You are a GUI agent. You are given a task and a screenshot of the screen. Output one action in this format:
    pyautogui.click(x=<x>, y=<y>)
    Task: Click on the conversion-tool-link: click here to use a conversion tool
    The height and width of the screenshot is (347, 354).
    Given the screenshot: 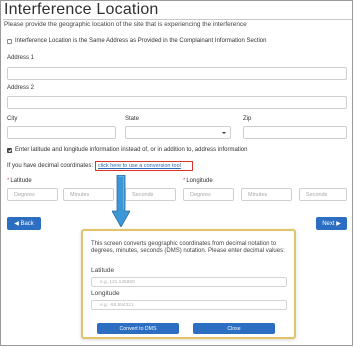 What is the action you would take?
    pyautogui.click(x=144, y=166)
    